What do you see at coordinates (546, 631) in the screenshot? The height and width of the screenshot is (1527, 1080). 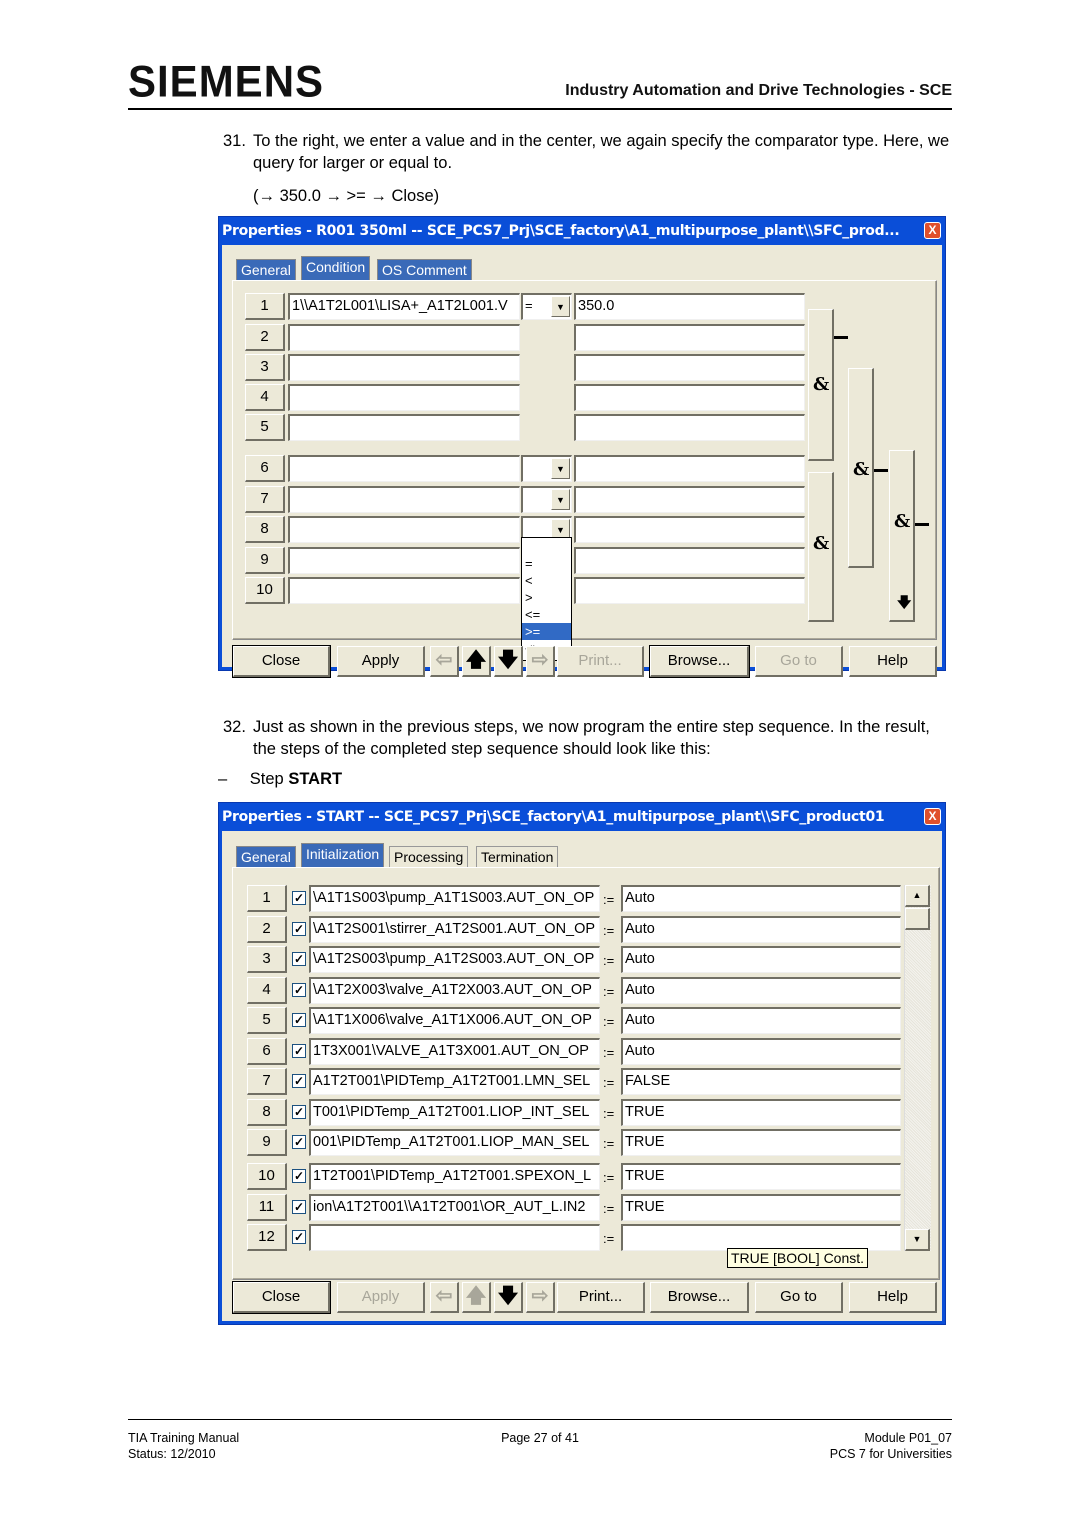 I see `dropdown-option: >=` at bounding box center [546, 631].